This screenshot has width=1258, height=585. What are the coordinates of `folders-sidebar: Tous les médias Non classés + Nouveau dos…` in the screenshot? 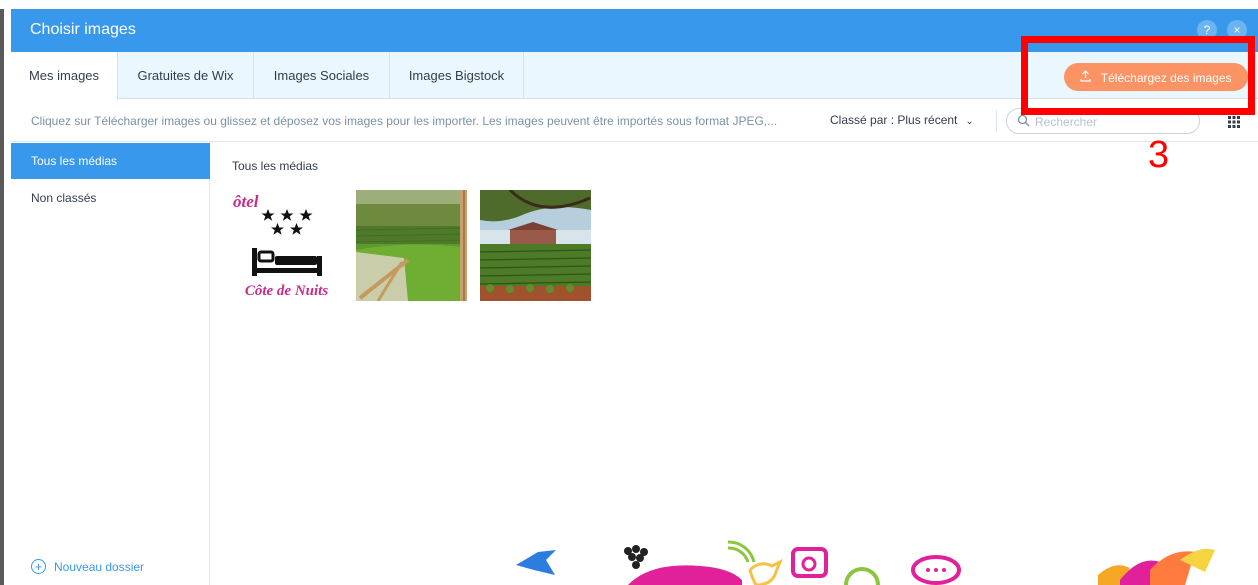 It's located at (110, 364).